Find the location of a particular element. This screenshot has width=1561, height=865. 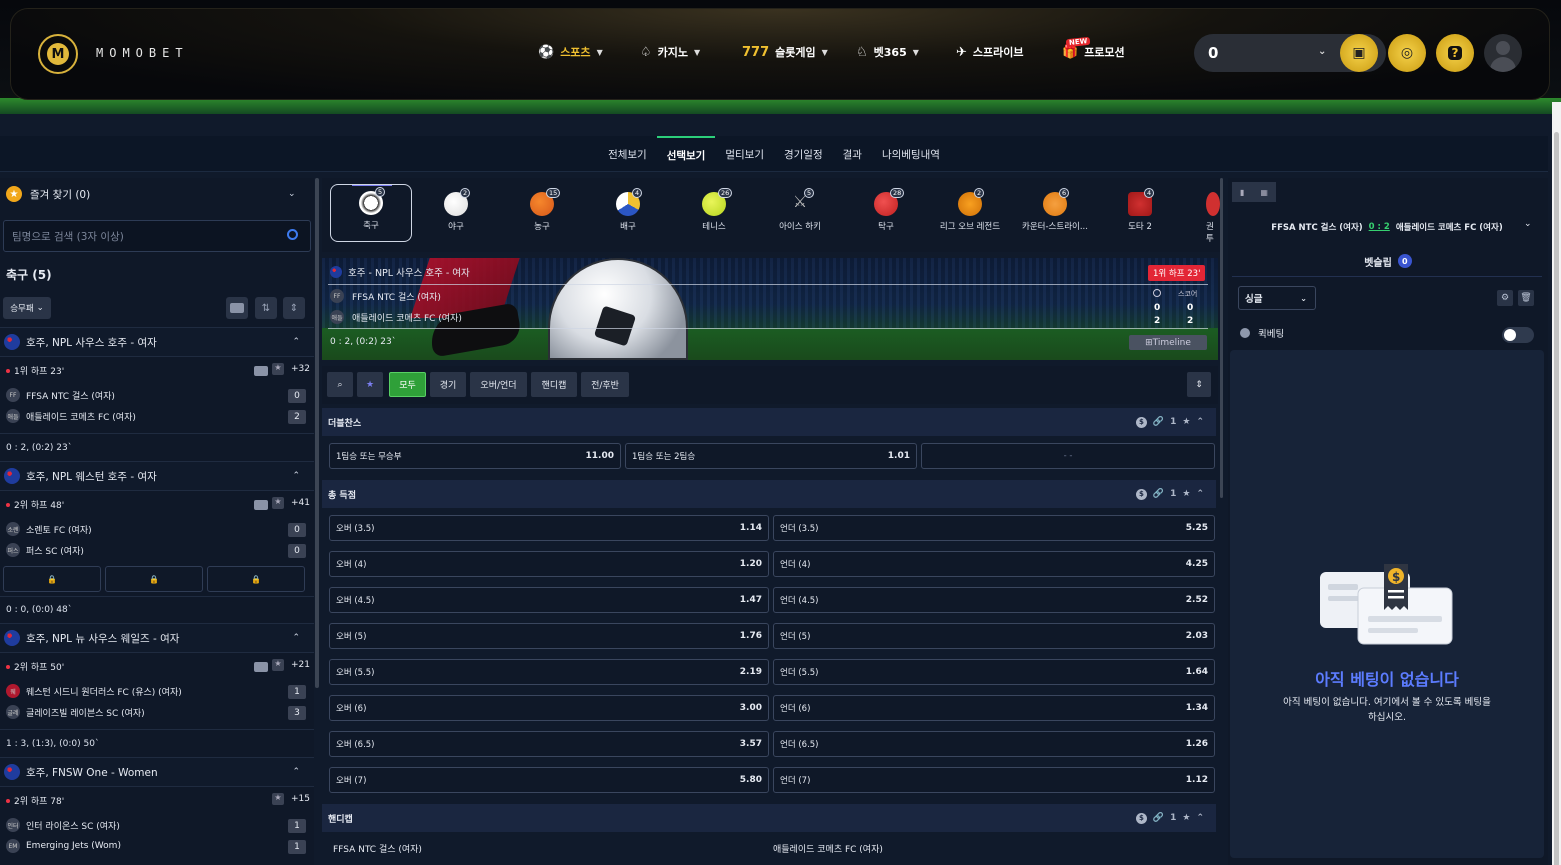

odd-button: 언더 (5.5) 1.64 is located at coordinates (994, 672).